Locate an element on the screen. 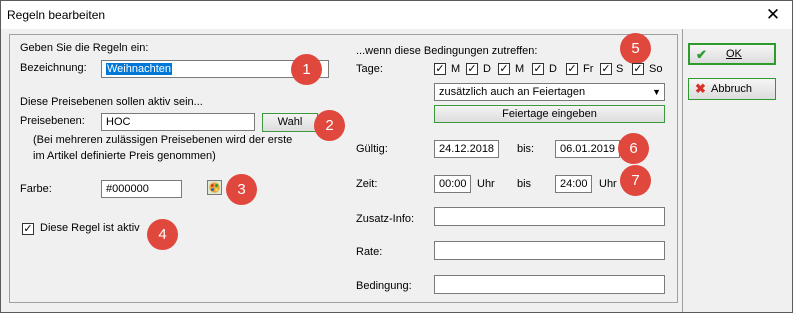  day-label-wed: M is located at coordinates (520, 69).